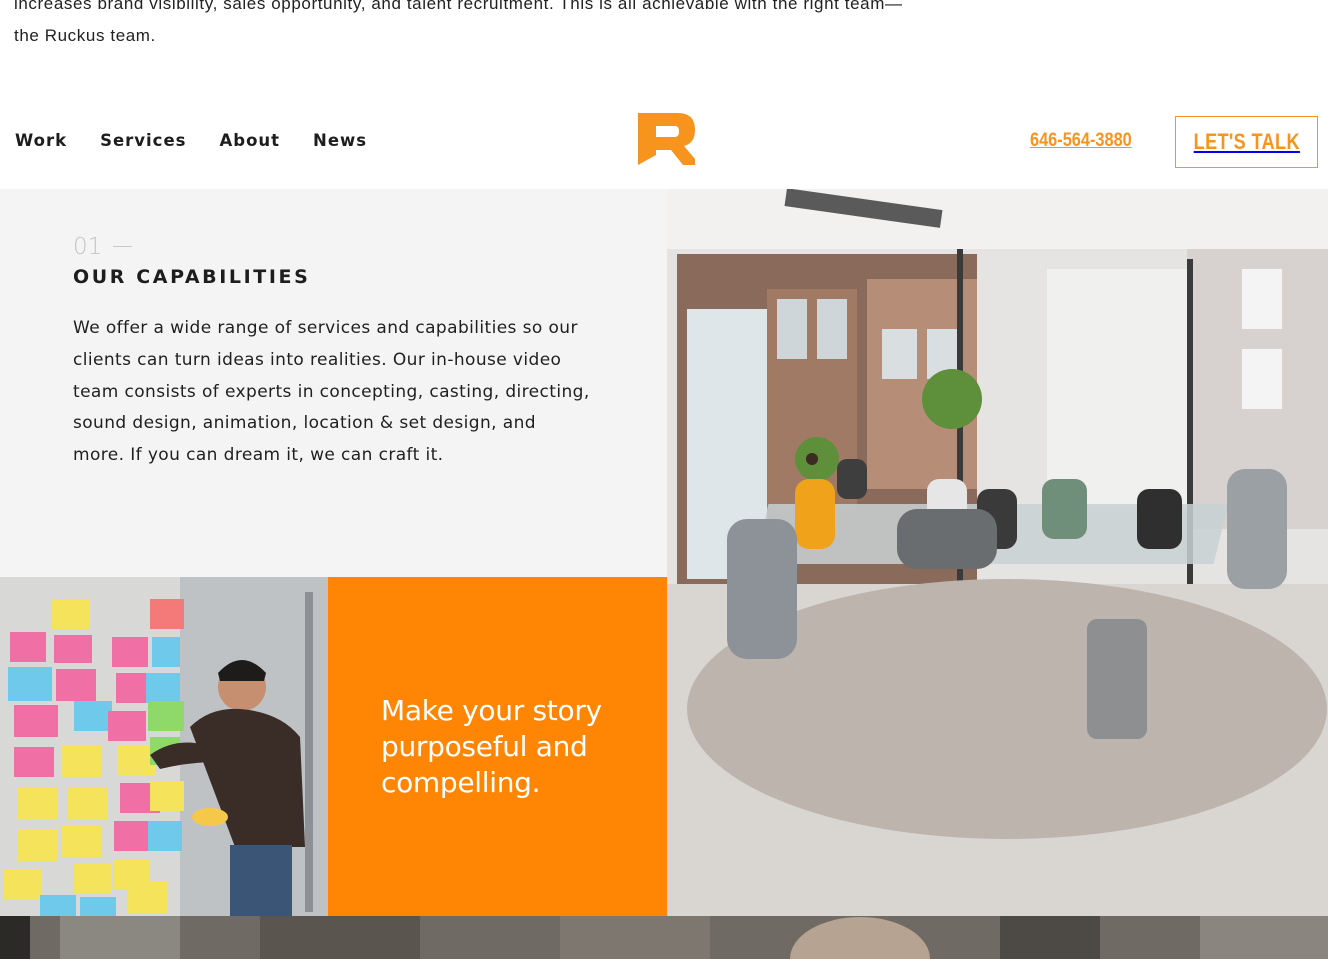  What do you see at coordinates (143, 140) in the screenshot?
I see `nav-services: Services` at bounding box center [143, 140].